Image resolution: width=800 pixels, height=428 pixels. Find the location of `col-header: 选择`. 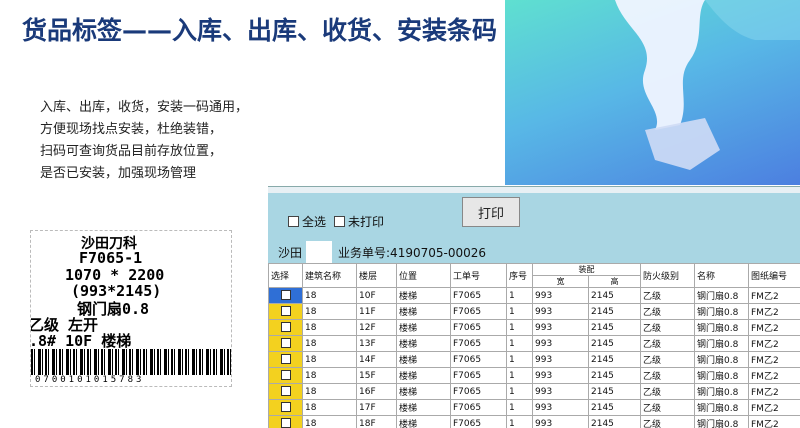

col-header: 选择 is located at coordinates (286, 276).